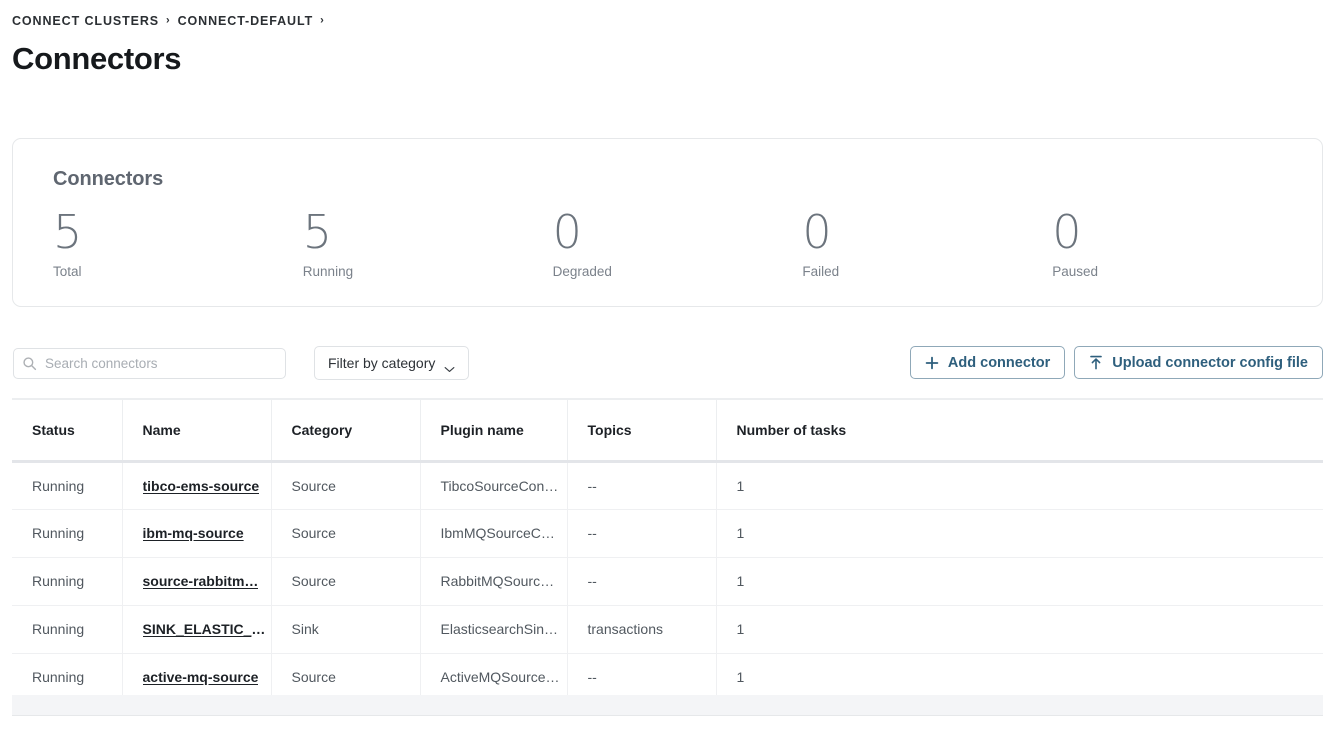 The width and height of the screenshot is (1337, 735). Describe the element at coordinates (449, 366) in the screenshot. I see `chevron-down-icon` at that location.